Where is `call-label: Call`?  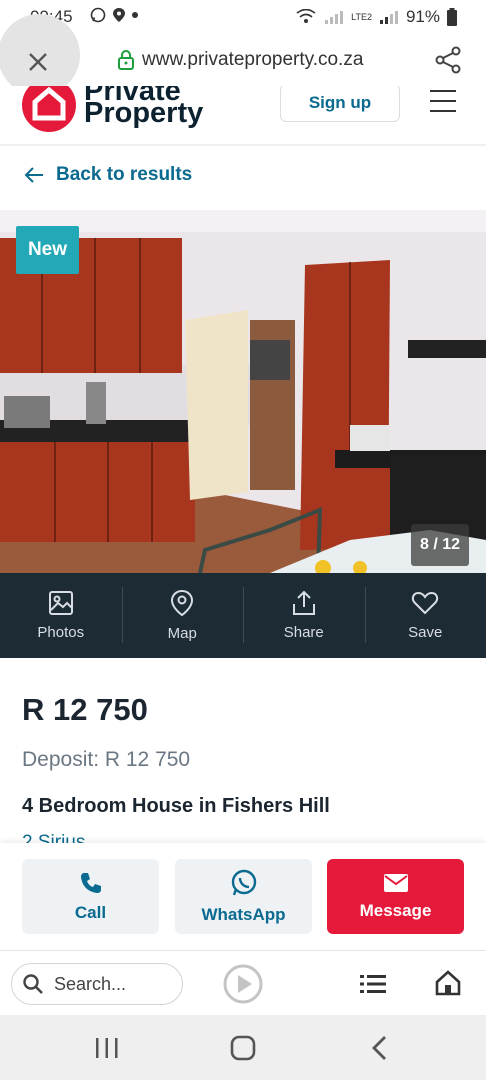 call-label: Call is located at coordinates (90, 912).